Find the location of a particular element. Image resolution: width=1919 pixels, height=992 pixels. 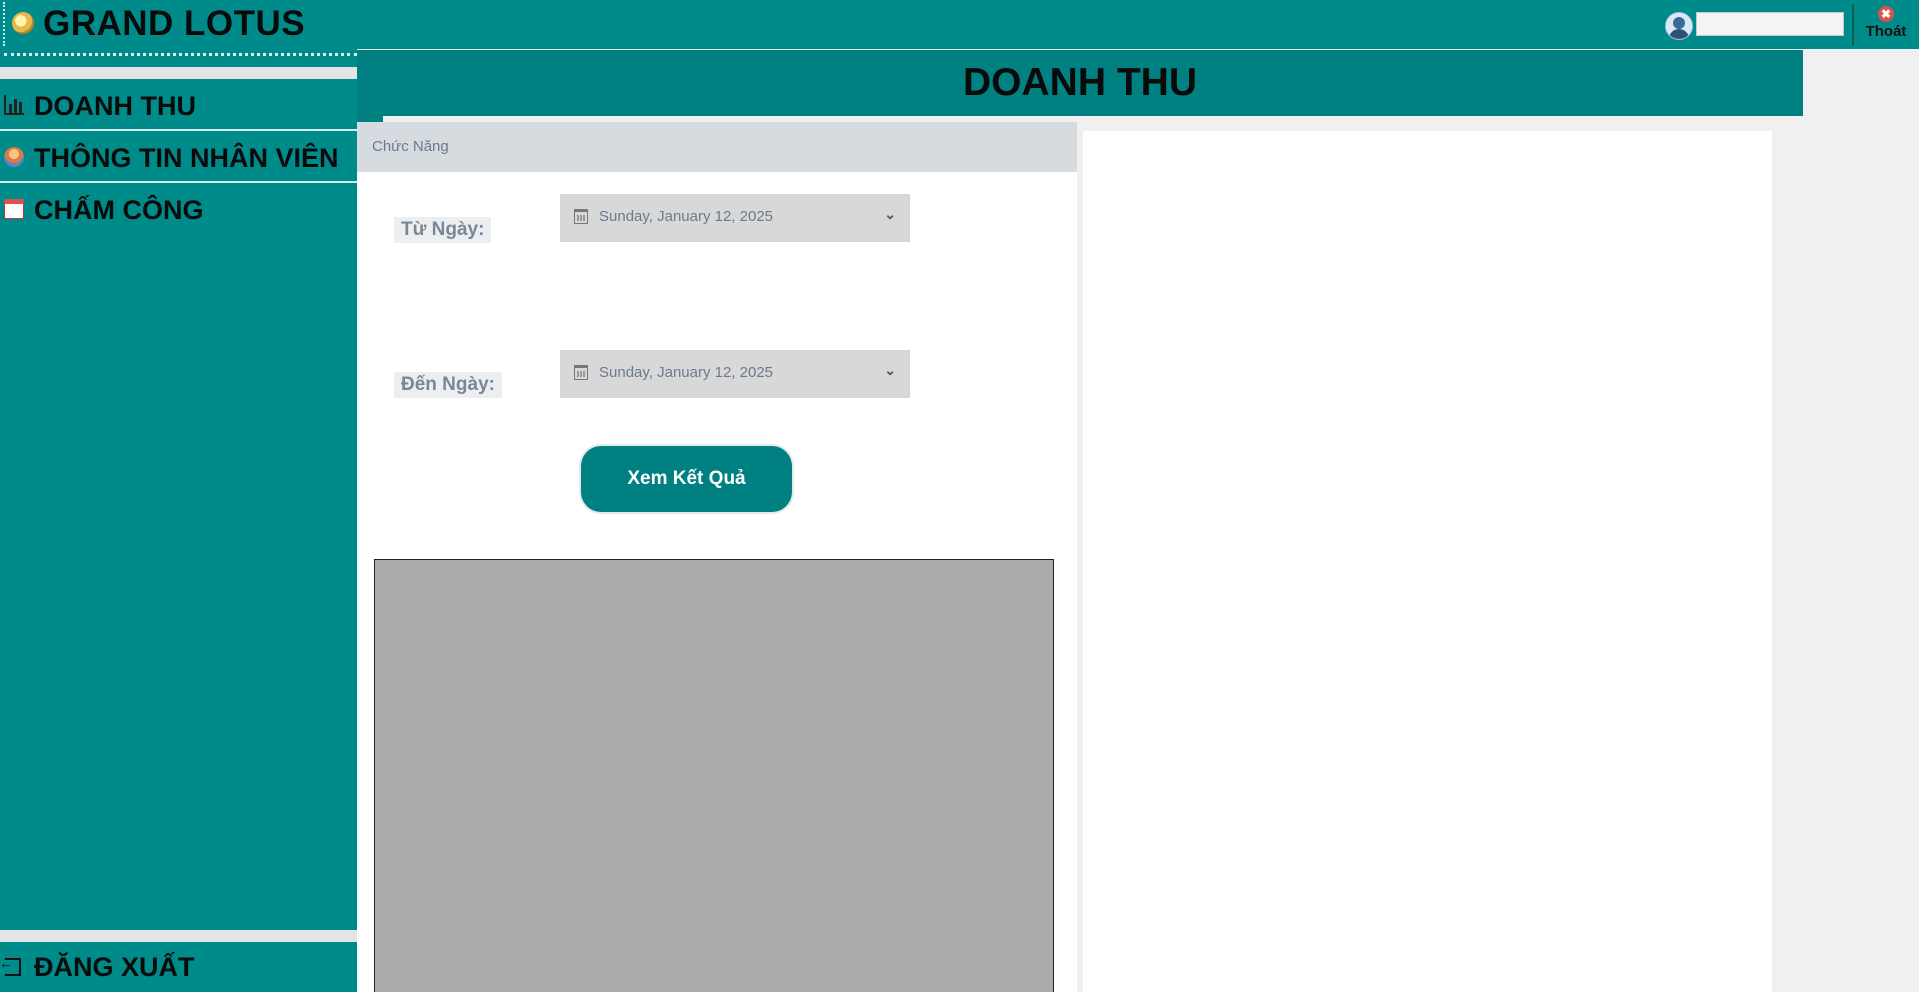

exit-button: ✖ Thoát is located at coordinates (1886, 26).